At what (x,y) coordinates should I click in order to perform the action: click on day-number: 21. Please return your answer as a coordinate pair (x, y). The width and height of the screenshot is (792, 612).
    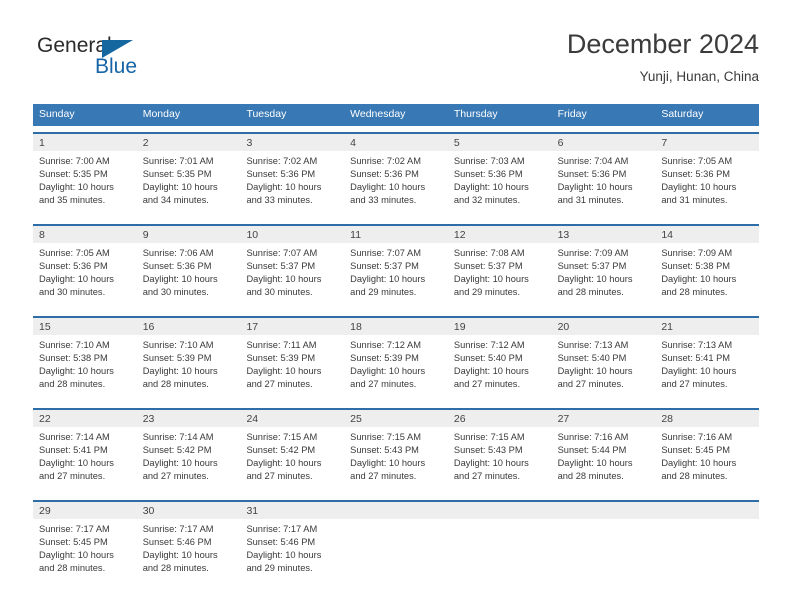
    Looking at the image, I should click on (707, 326).